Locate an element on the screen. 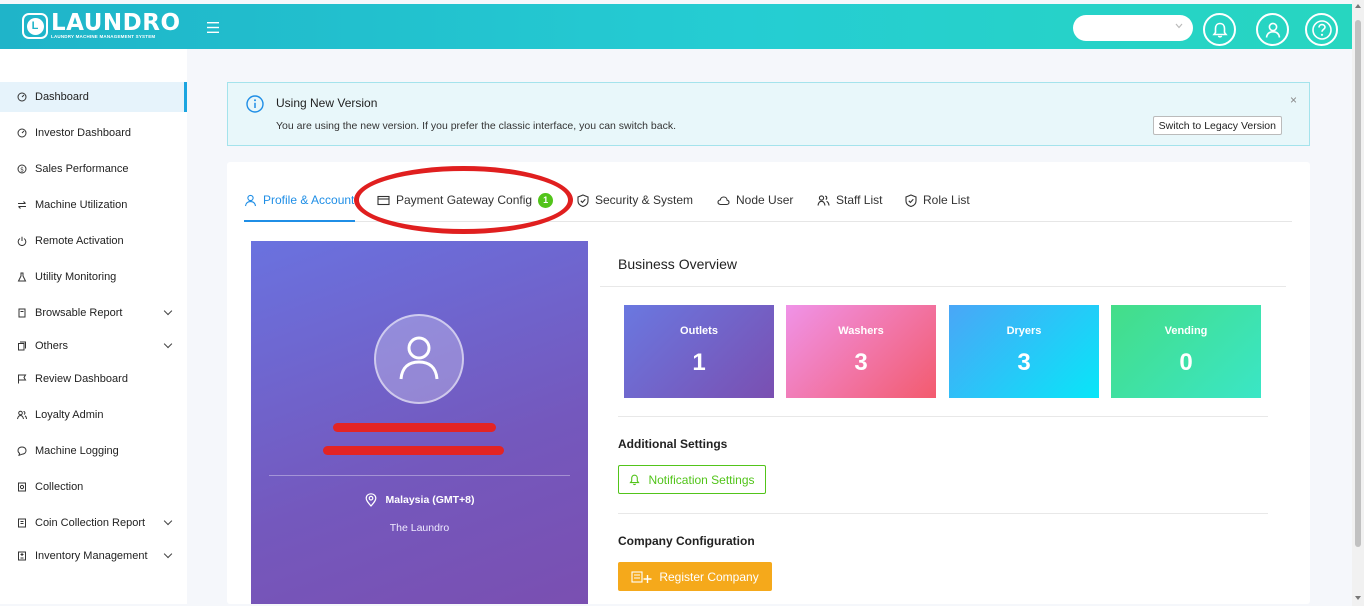  sidebar-item-label: Inventory Management is located at coordinates (91, 556).